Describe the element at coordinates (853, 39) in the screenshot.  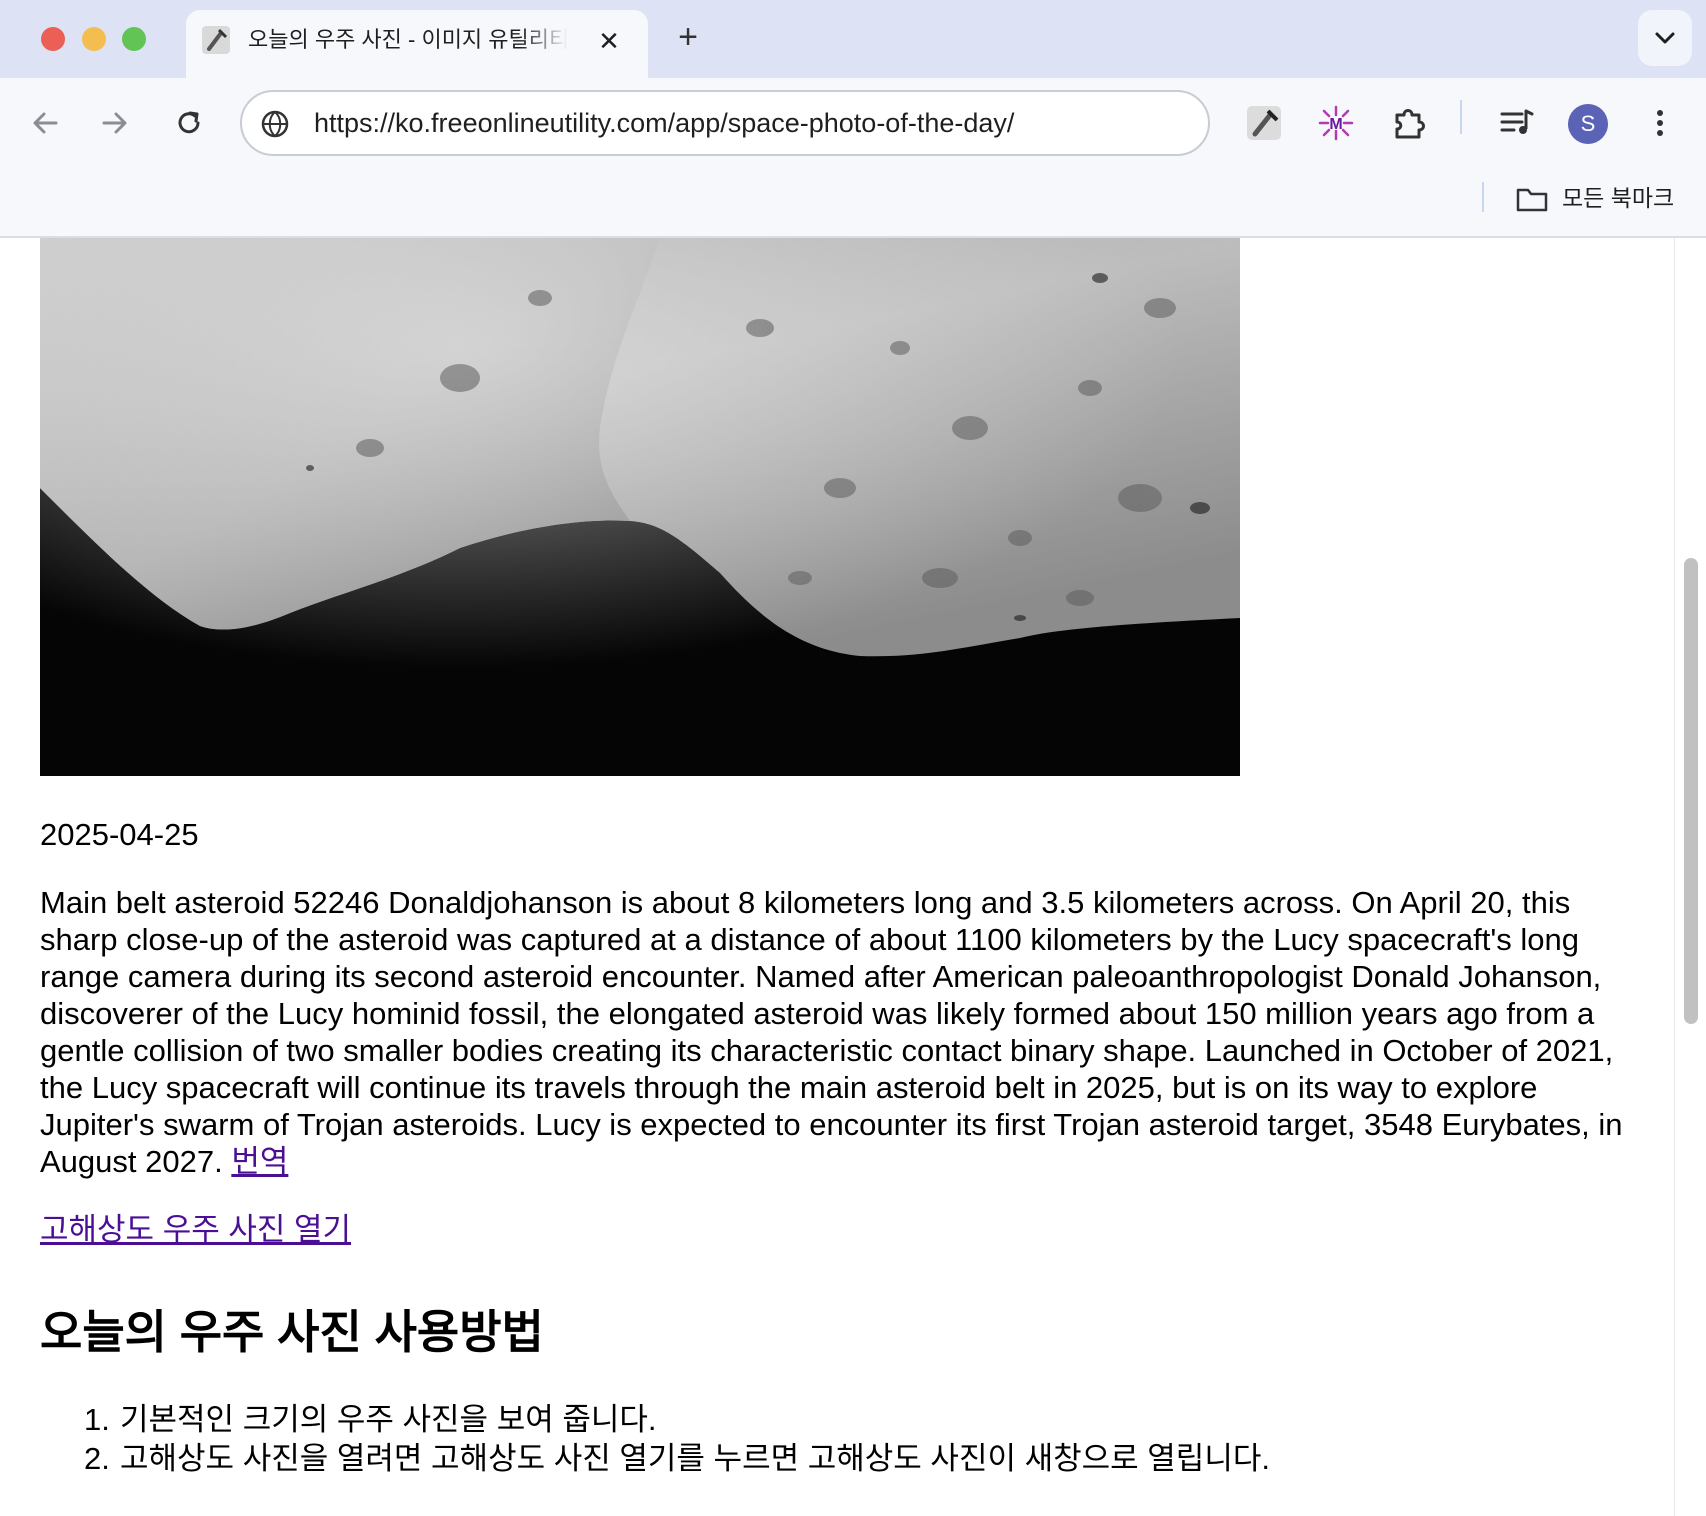
I see `tab-strip: 오늘의 우주 사진 - 이미지 유틸리티 ✕ +` at that location.